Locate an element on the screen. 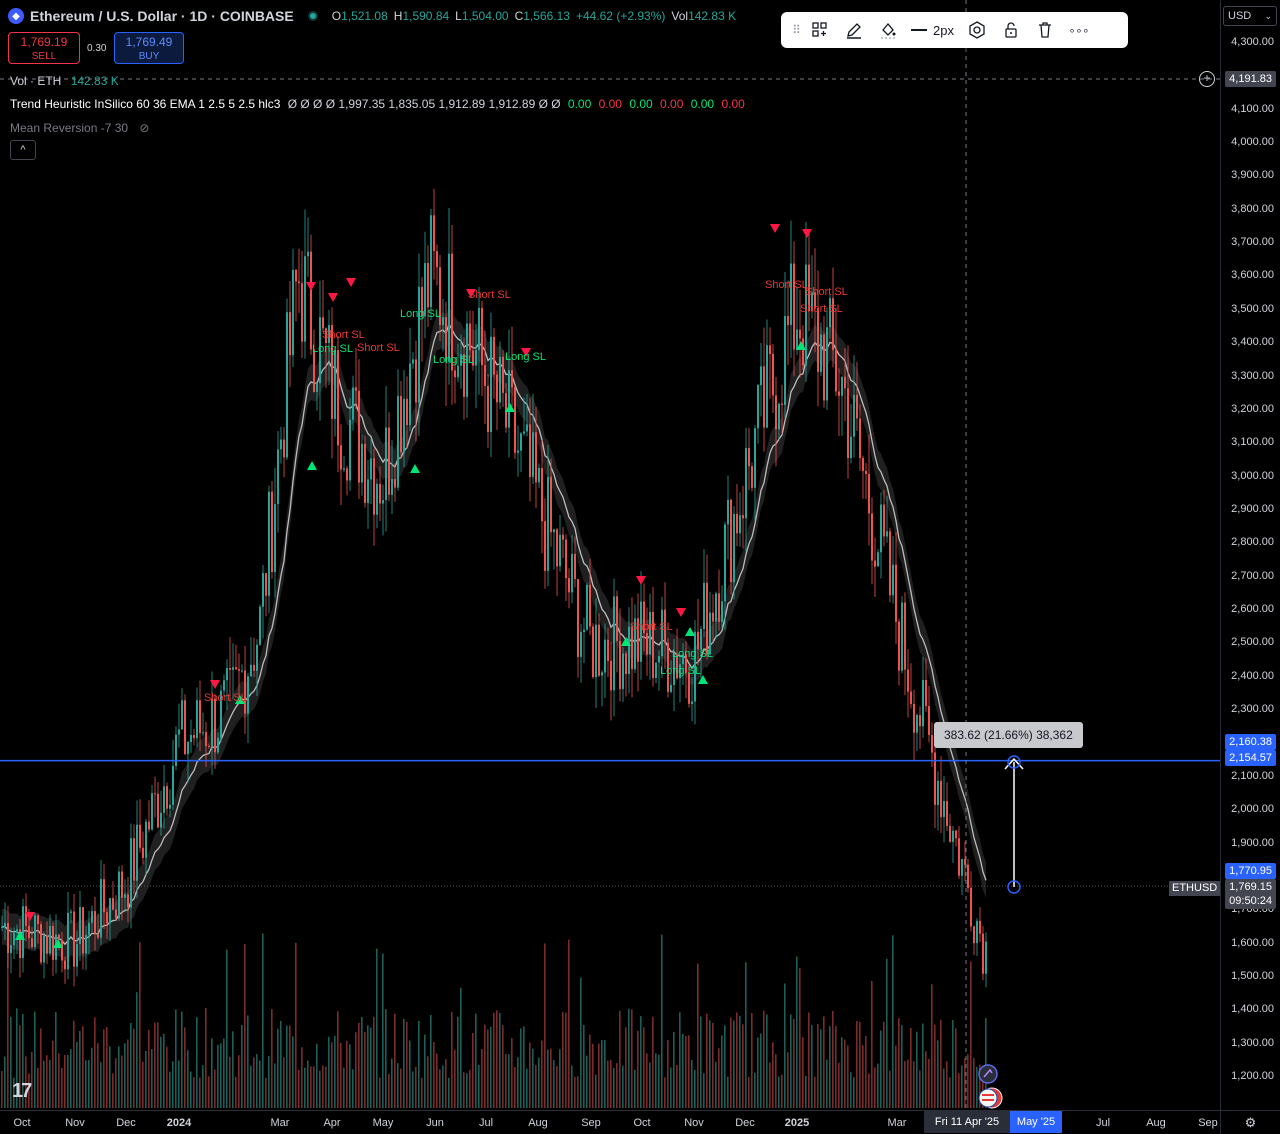 This screenshot has height=1134, width=1280. volume-indicator-legend: Vol · ETH 142.83 K is located at coordinates (64, 81).